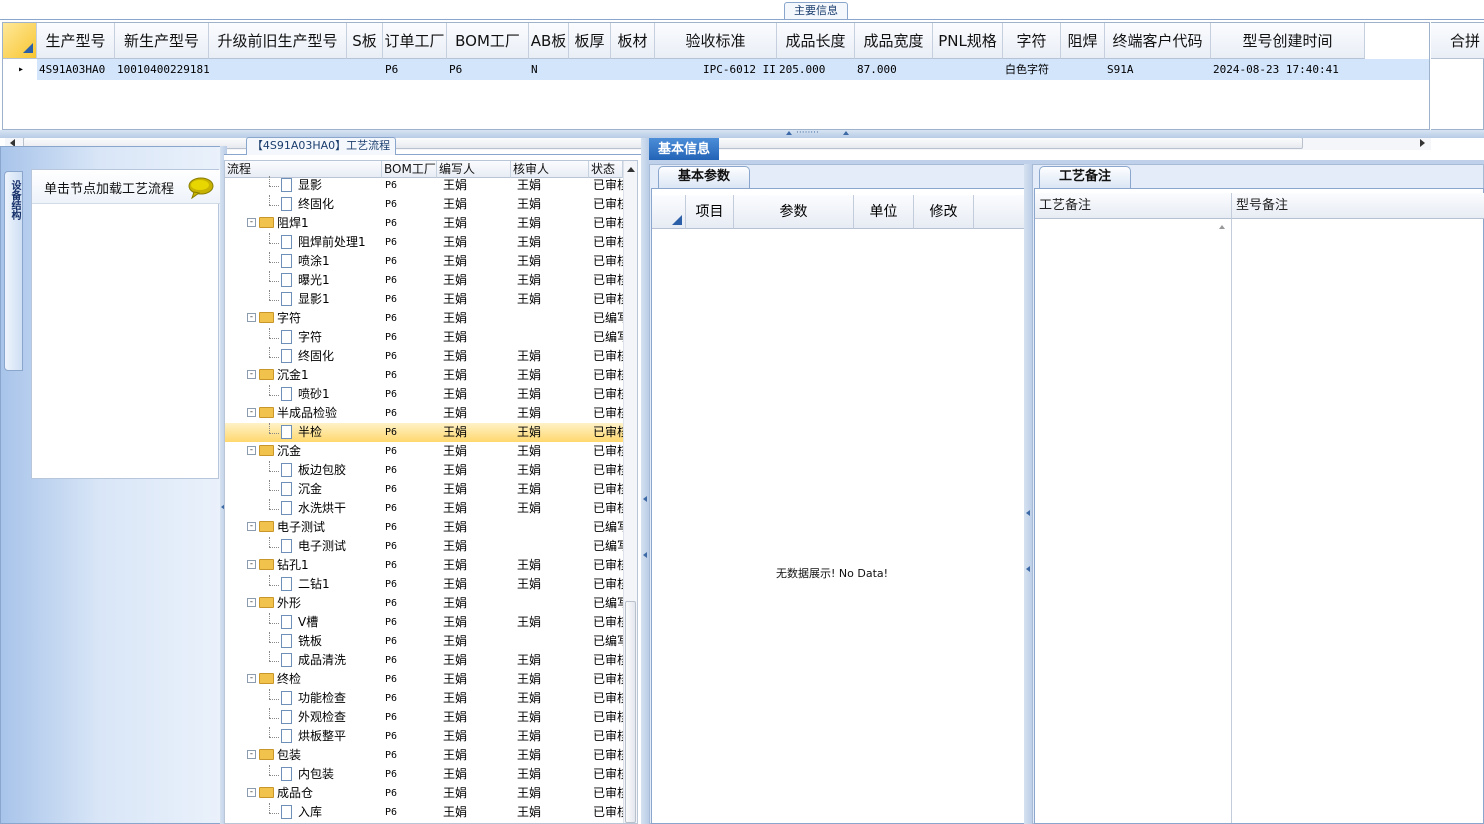 Image resolution: width=1484 pixels, height=824 pixels. Describe the element at coordinates (1085, 177) in the screenshot. I see `process-remarks-tab: 工艺备注` at that location.